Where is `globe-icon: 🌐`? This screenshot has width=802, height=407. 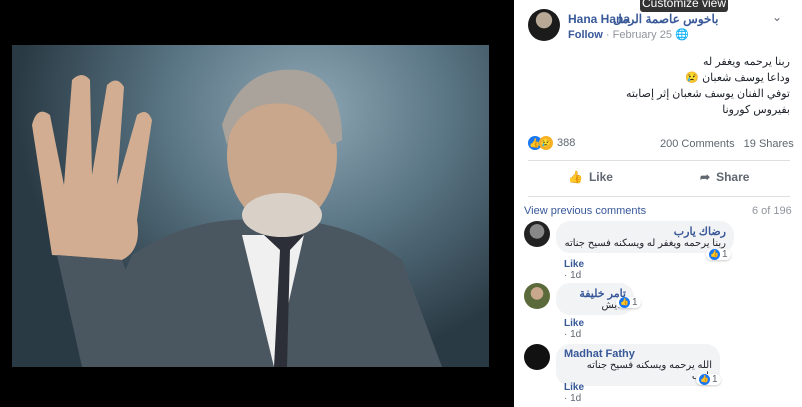 globe-icon: 🌐 is located at coordinates (682, 35).